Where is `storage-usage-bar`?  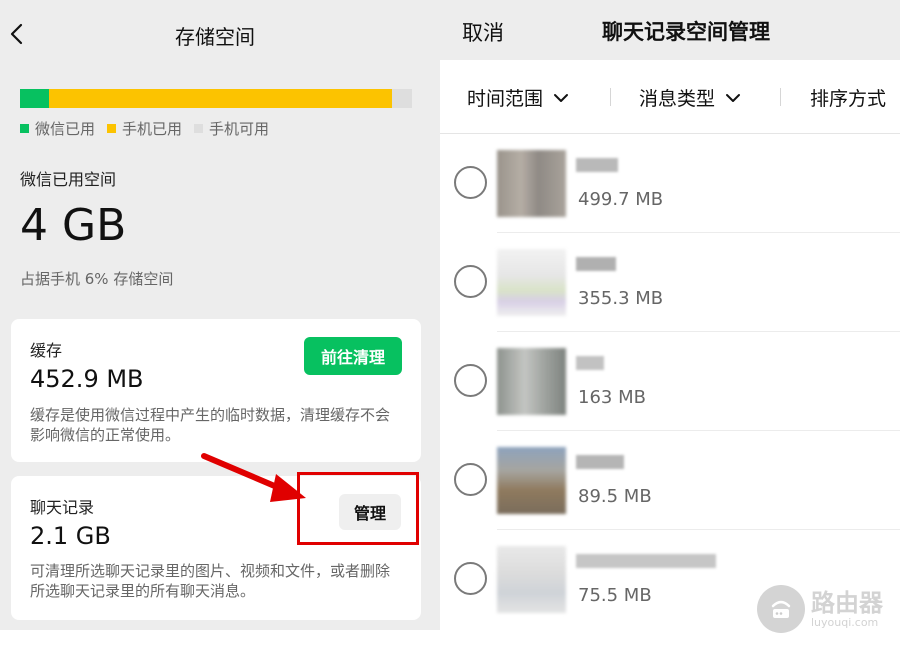
storage-usage-bar is located at coordinates (216, 98).